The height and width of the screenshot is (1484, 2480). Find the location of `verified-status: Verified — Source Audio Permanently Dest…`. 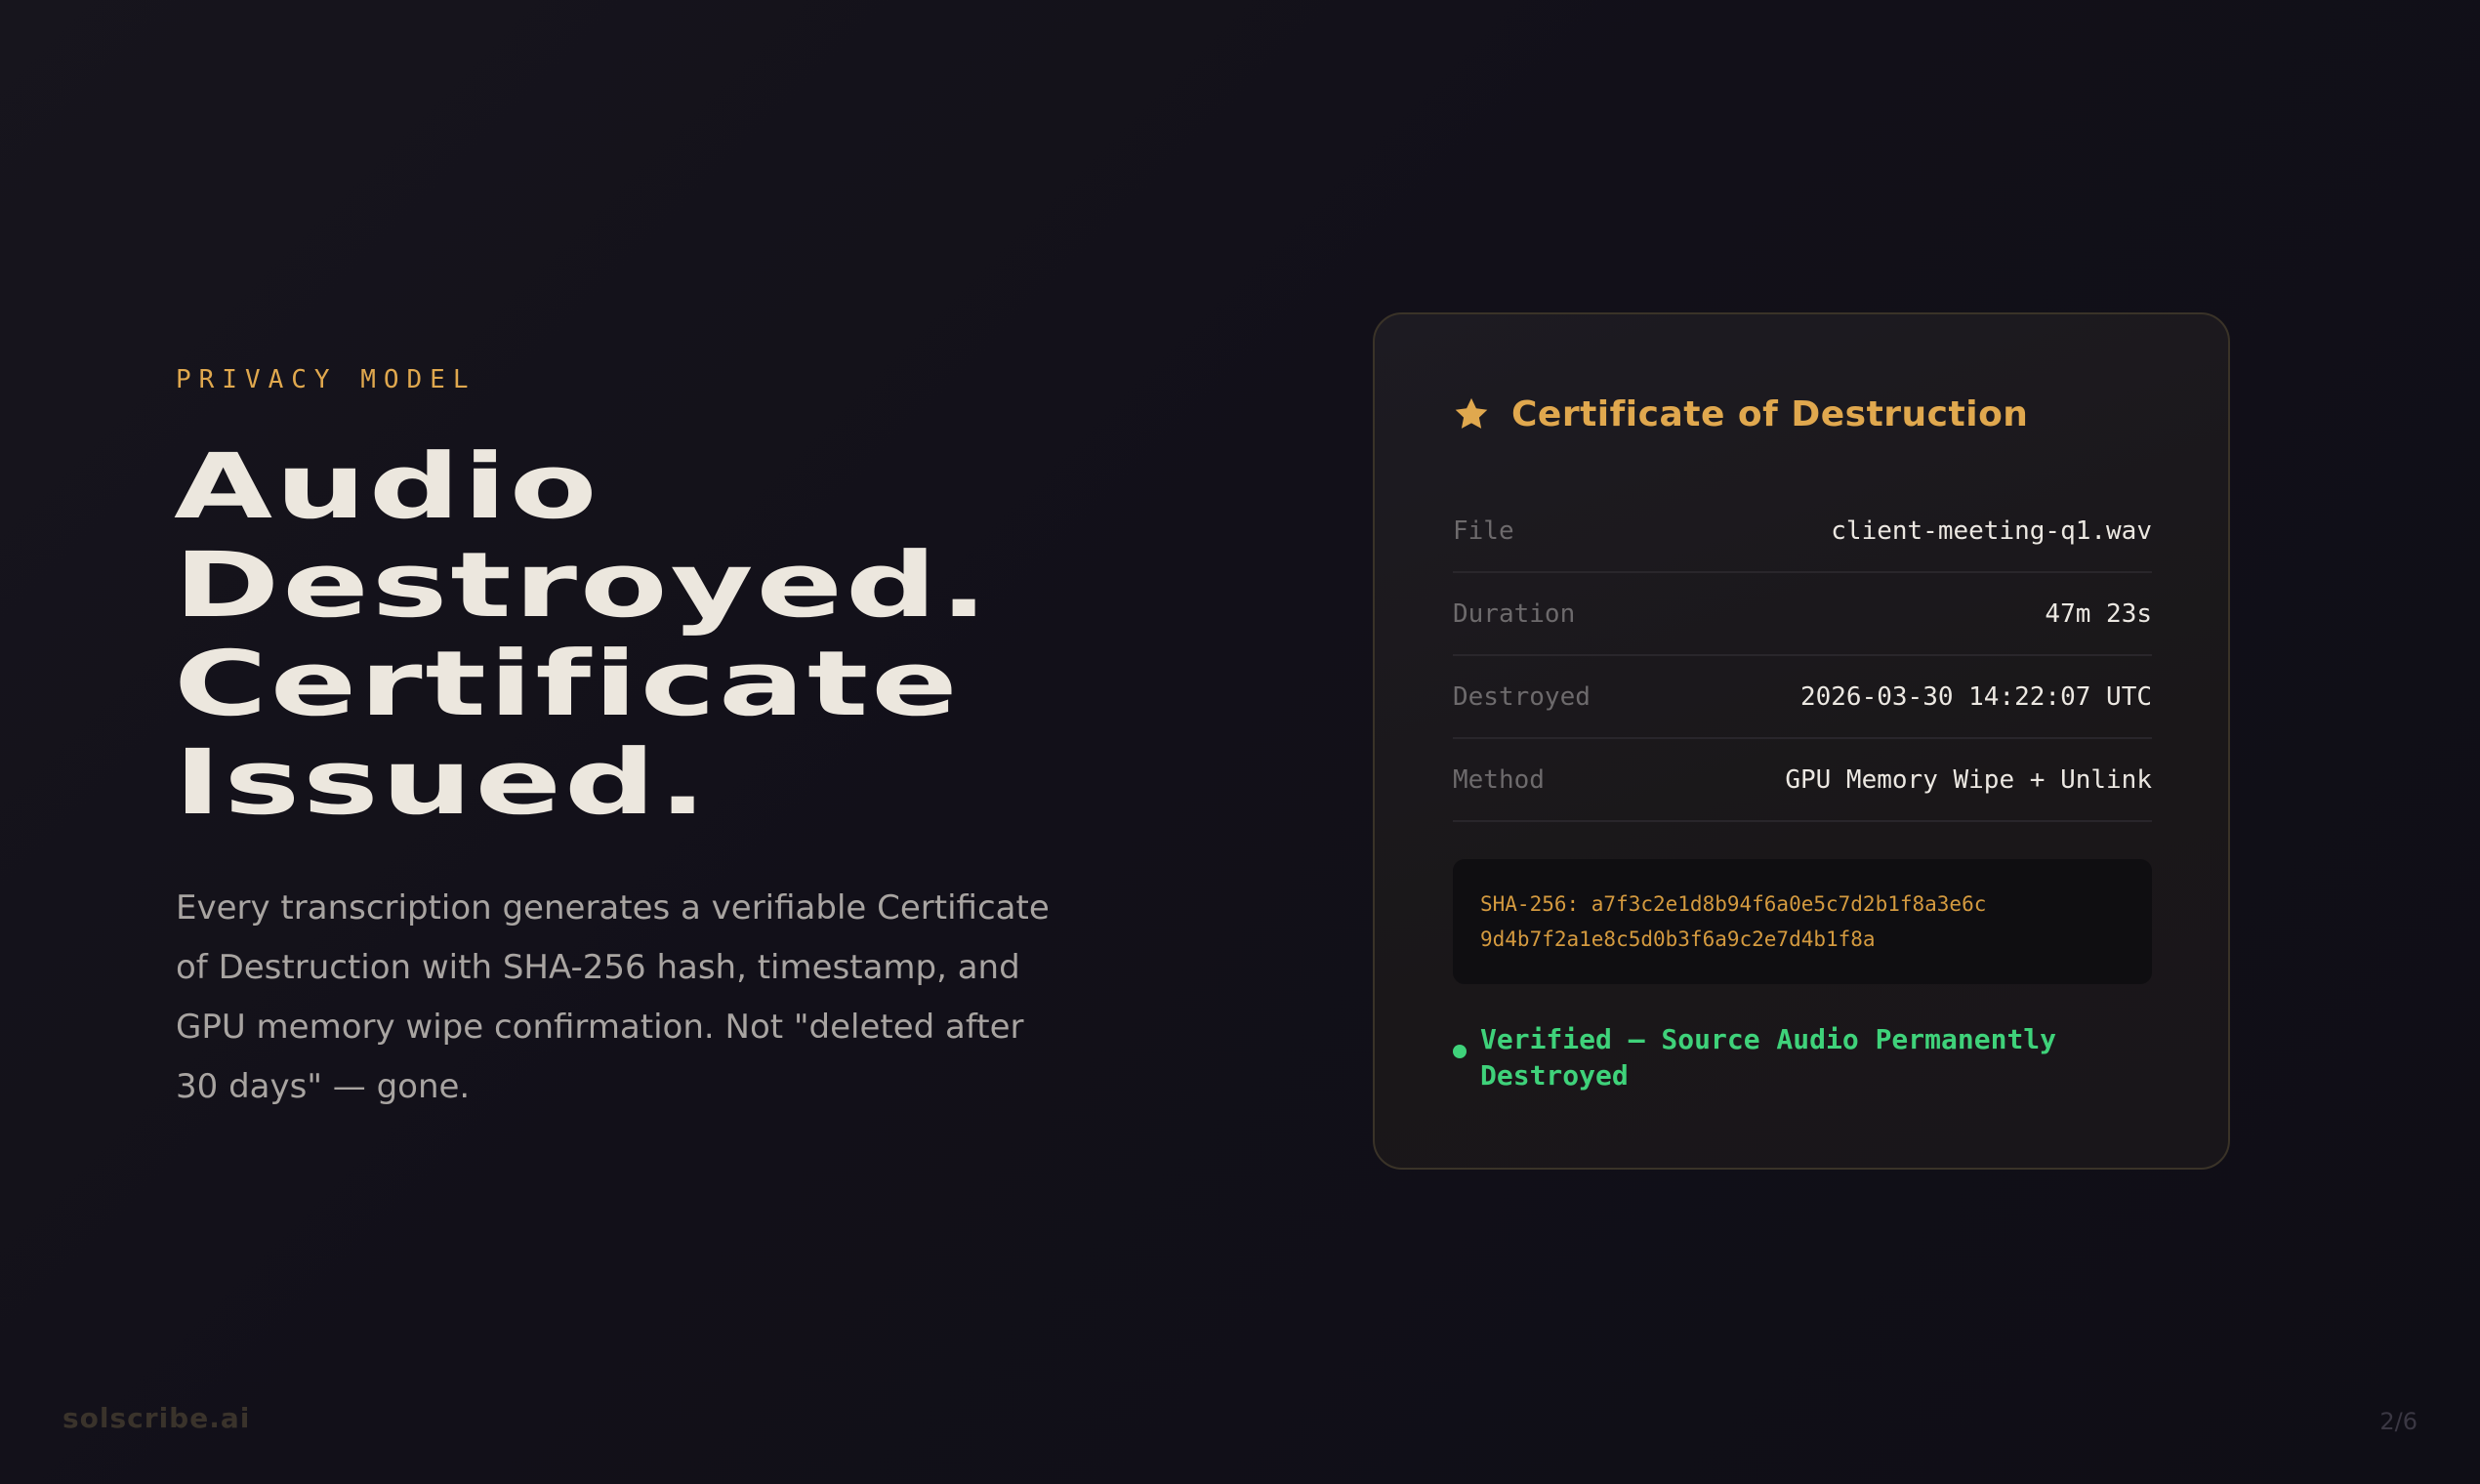

verified-status: Verified — Source Audio Permanently Dest… is located at coordinates (1802, 1057).